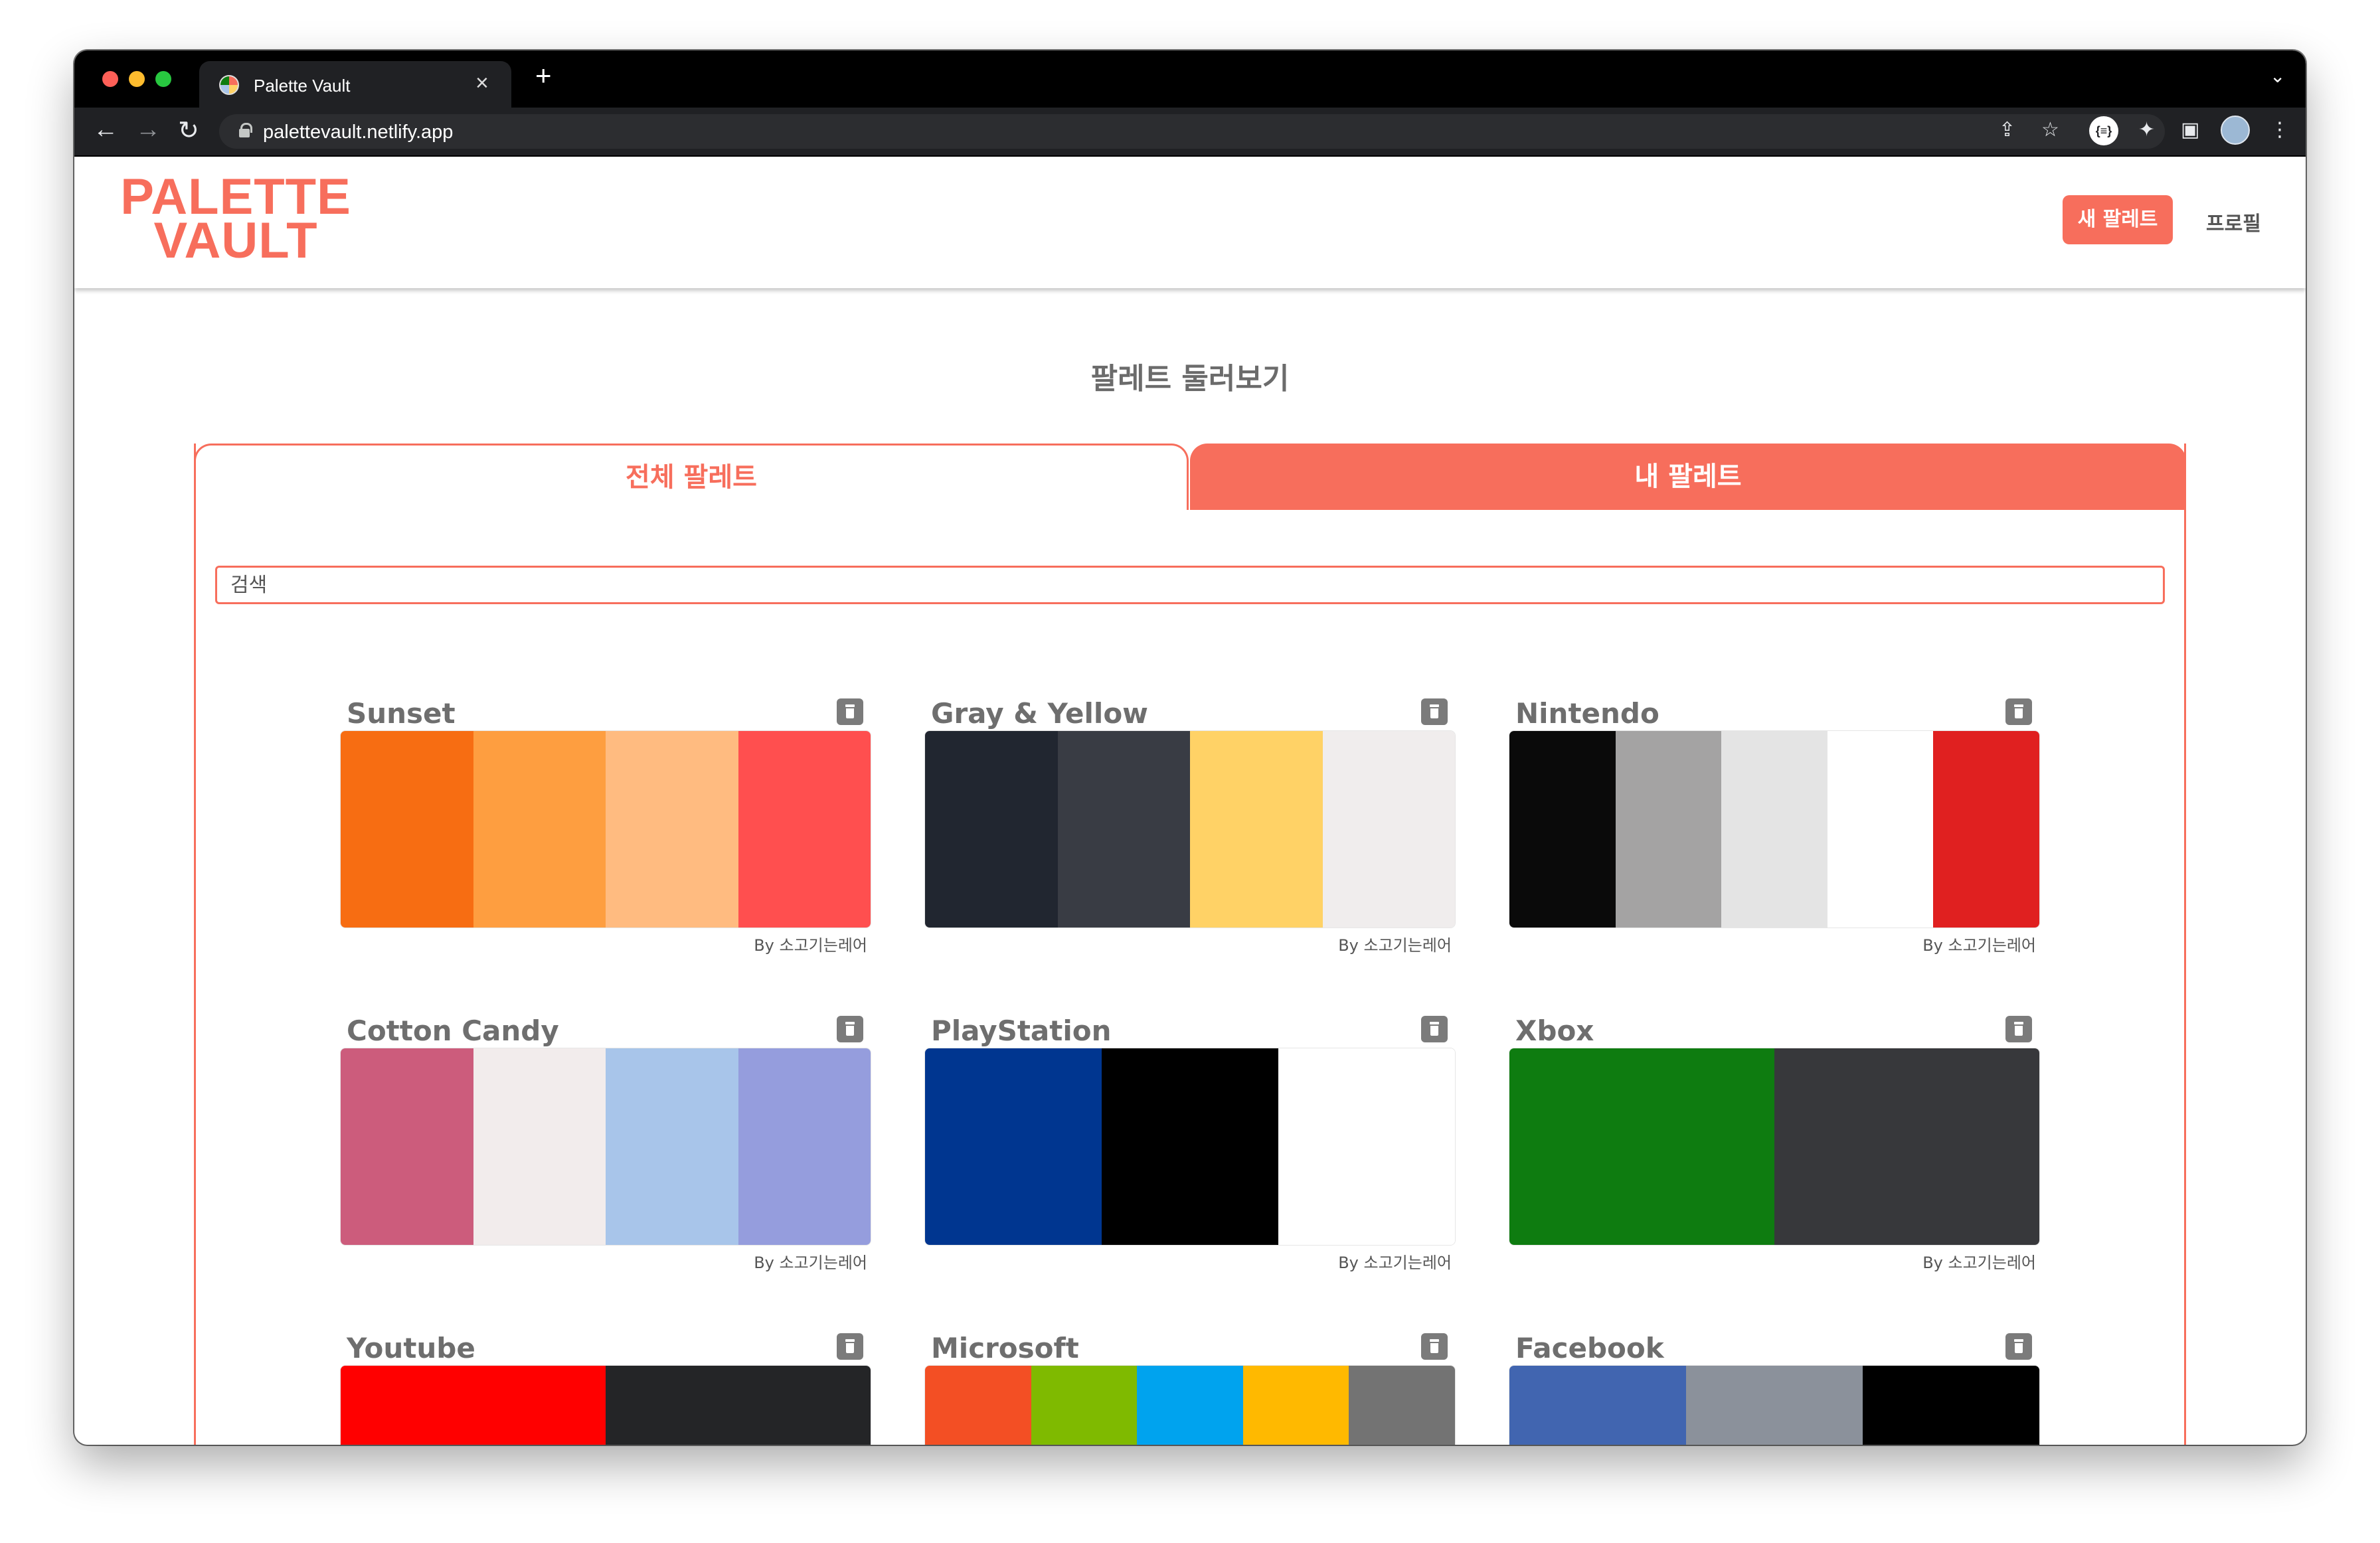 Image resolution: width=2380 pixels, height=1543 pixels. What do you see at coordinates (235, 240) in the screenshot?
I see `logo-line-2: VAULT` at bounding box center [235, 240].